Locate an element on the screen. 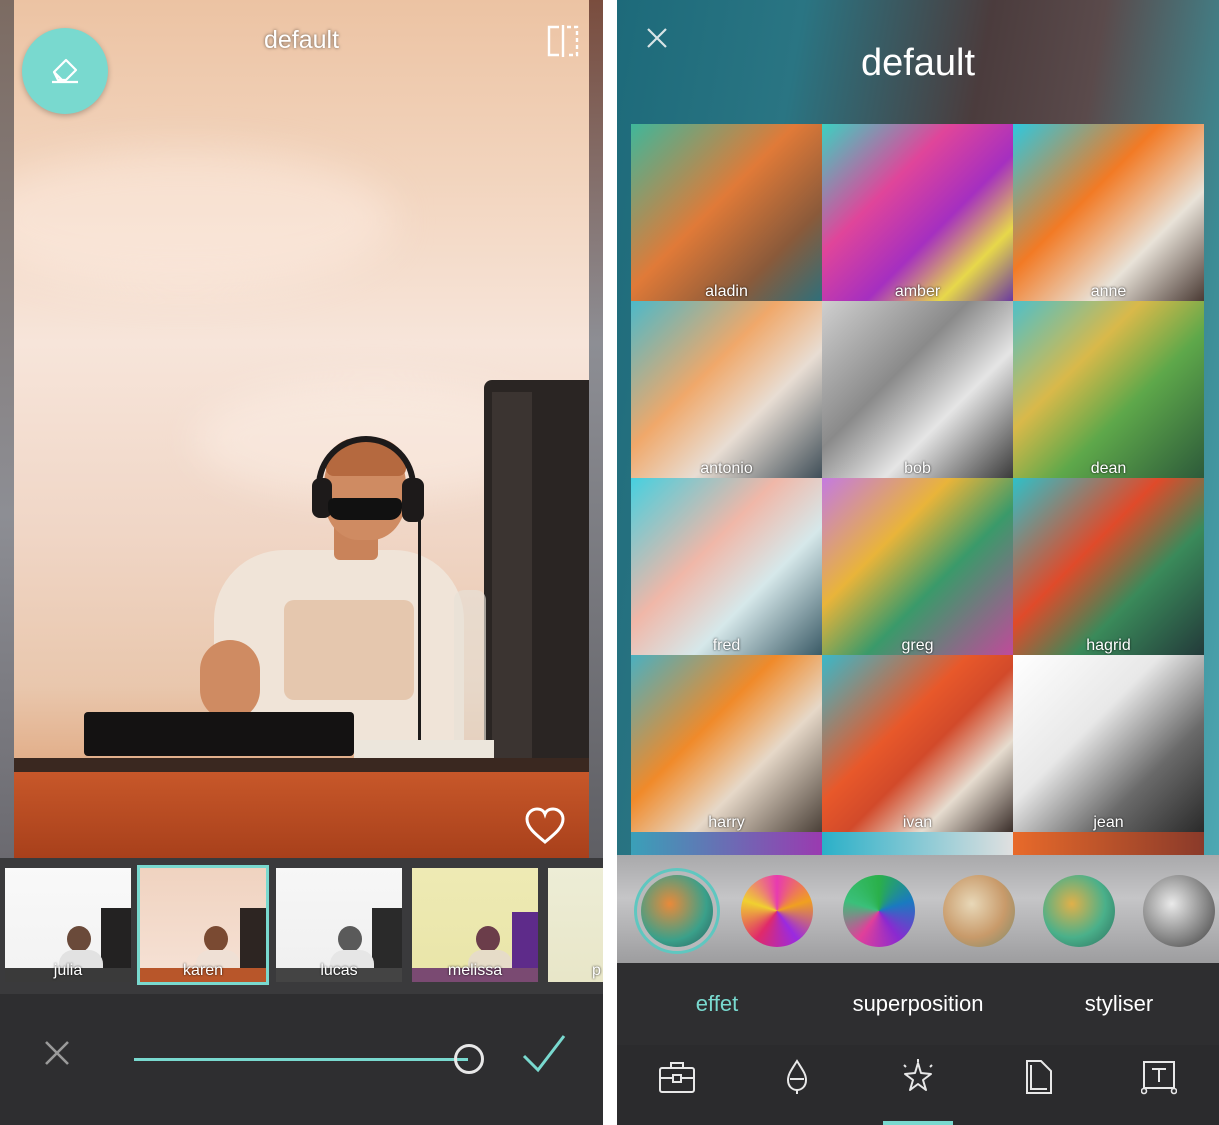  filter-thumb-label: p is located at coordinates (596, 970).